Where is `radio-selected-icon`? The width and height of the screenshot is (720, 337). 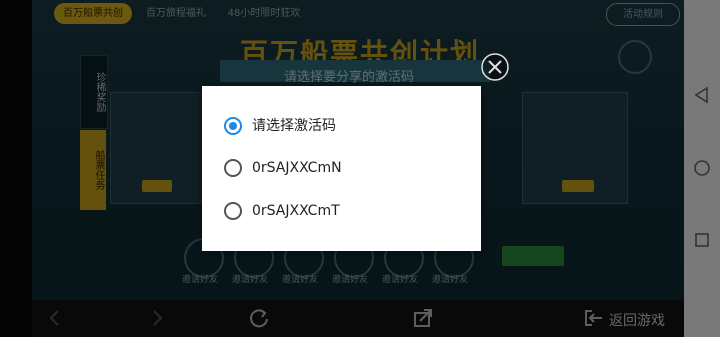
radio-selected-icon is located at coordinates (233, 126).